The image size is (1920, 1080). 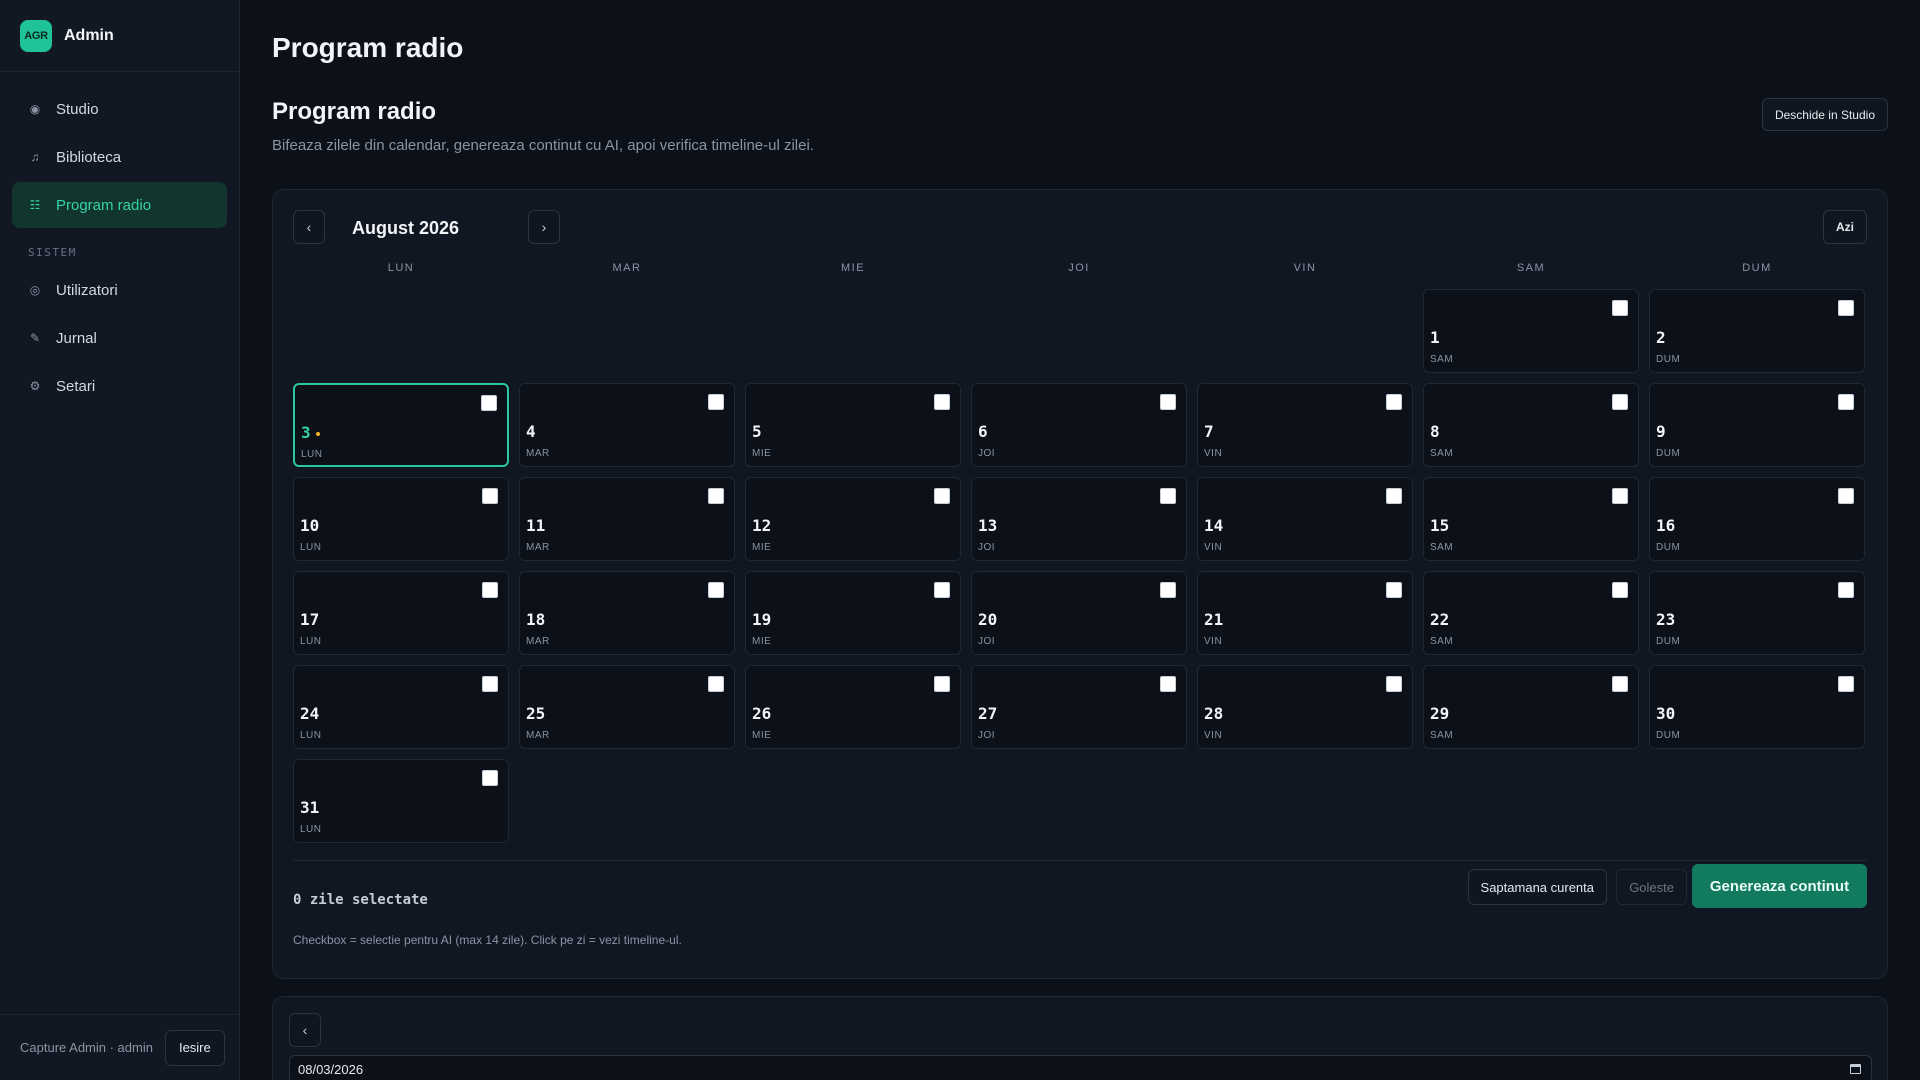 I want to click on day-cell-2: 2 DUM, so click(x=1757, y=331).